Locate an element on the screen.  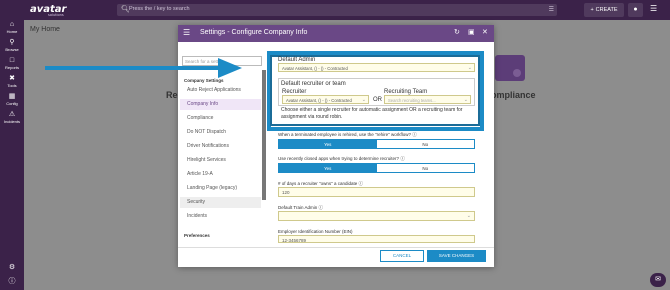
logo-subtext: solutions is located at coordinates (56, 15).